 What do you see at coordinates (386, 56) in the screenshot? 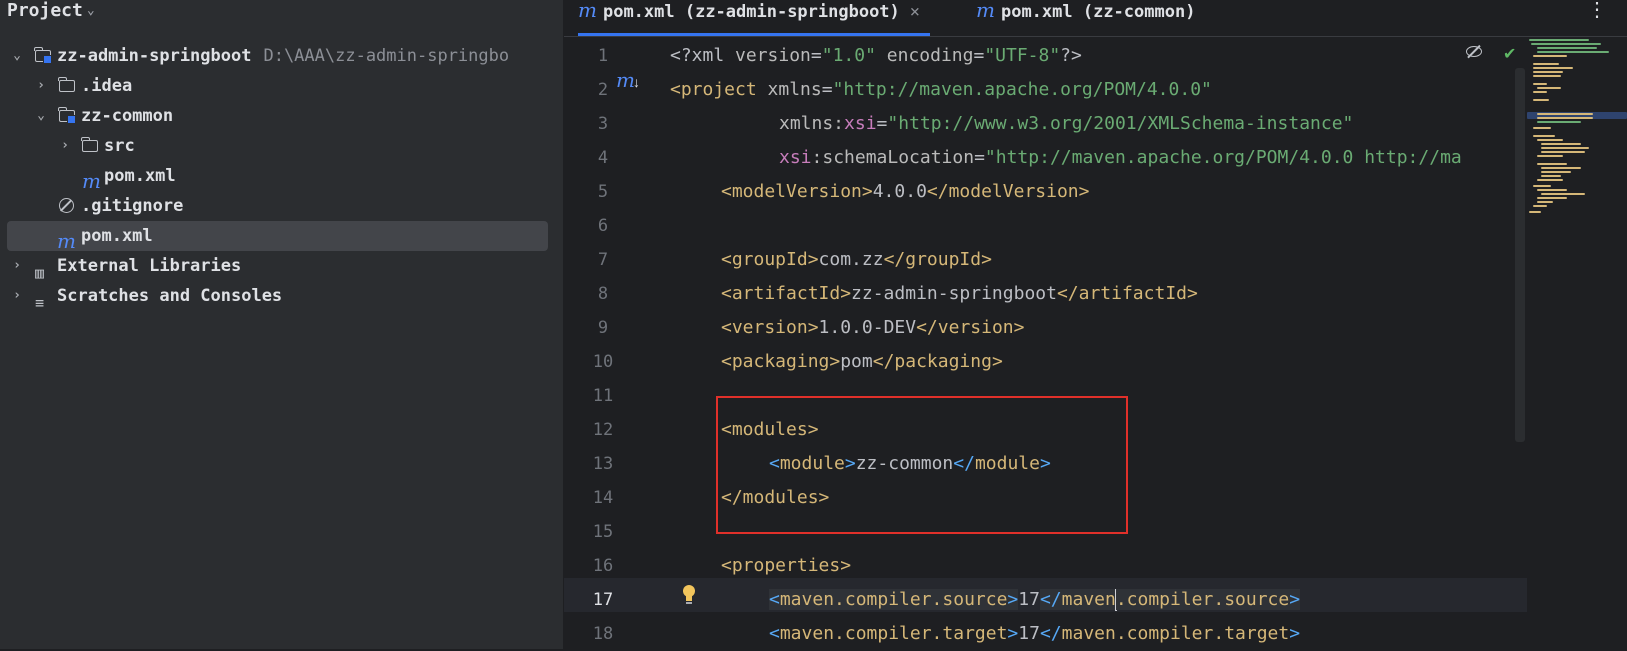
I see `tree-item-path: D:\AAA\zz-admin-springbo` at bounding box center [386, 56].